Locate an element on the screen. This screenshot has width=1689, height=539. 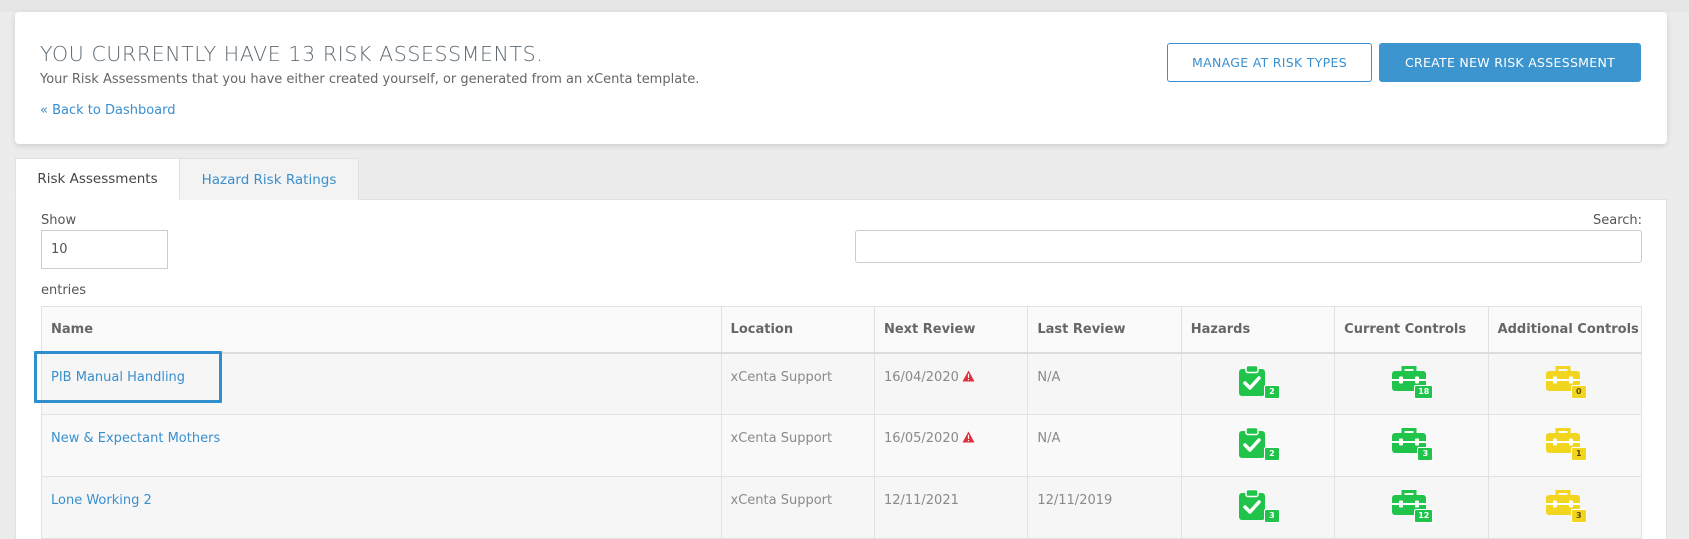
column-header-location: Location is located at coordinates (797, 330).